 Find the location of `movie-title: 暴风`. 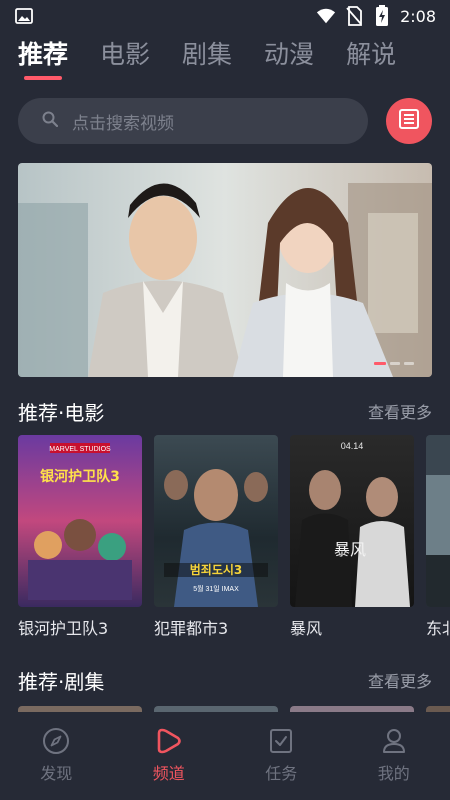

movie-title: 暴风 is located at coordinates (306, 628).